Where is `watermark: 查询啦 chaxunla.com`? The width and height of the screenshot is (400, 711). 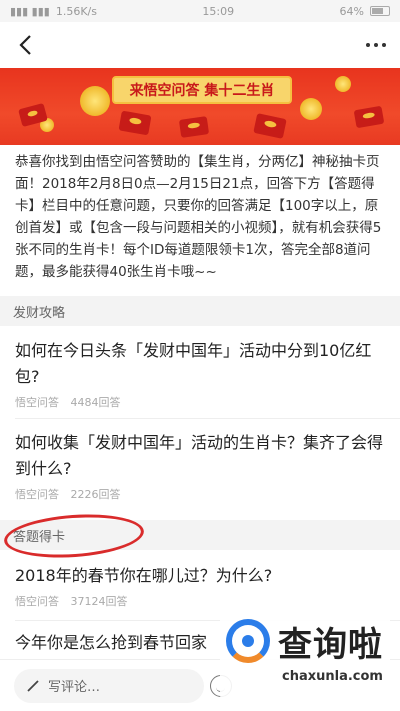
watermark: 查询啦 chaxunla.com is located at coordinates (305, 656).